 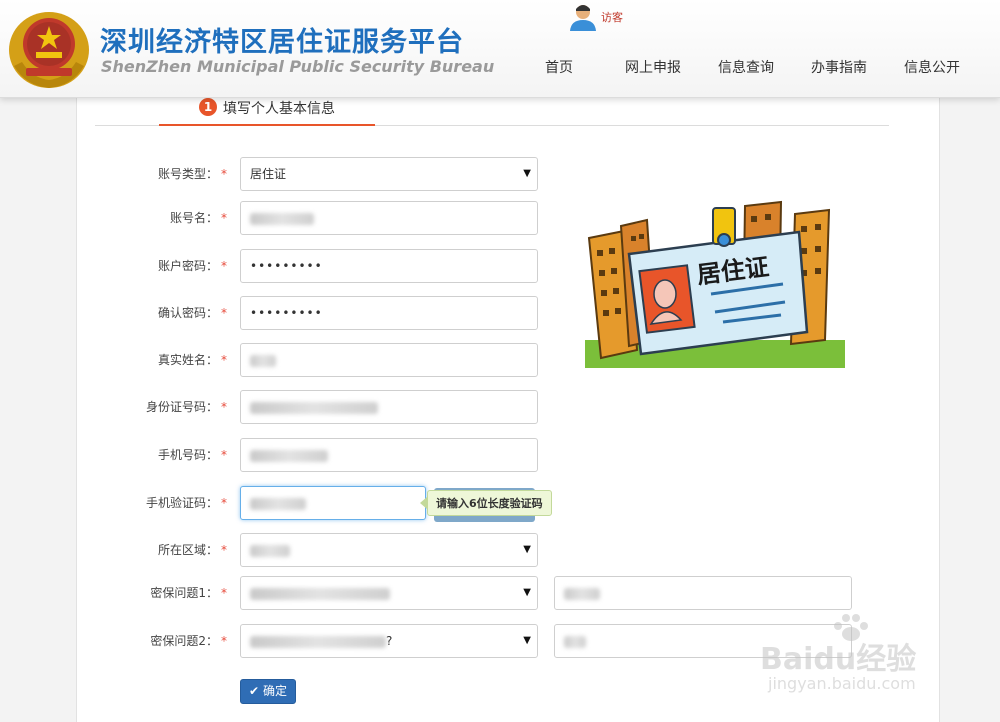 What do you see at coordinates (389, 455) in the screenshot?
I see `phone-input` at bounding box center [389, 455].